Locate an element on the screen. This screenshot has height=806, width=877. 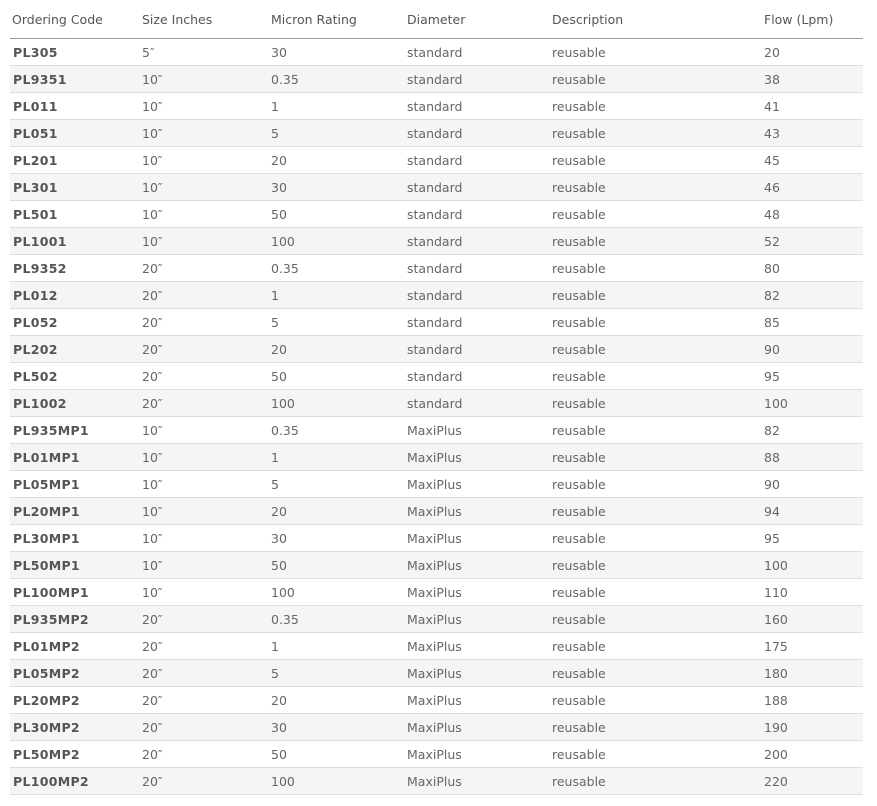
cell-ordering-code: PL01MP2 is located at coordinates (74, 646).